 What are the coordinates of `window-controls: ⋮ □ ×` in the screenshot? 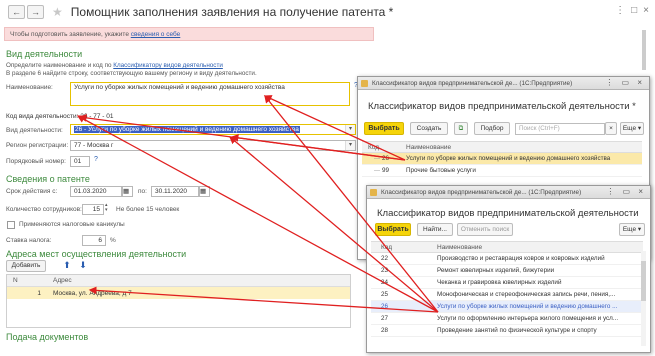 It's located at (632, 10).